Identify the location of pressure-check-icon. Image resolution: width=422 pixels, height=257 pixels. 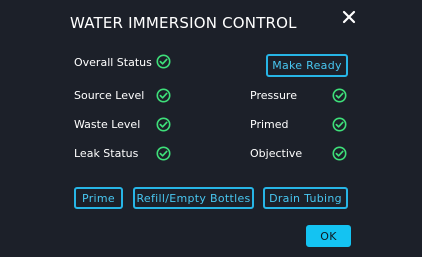
(339, 95).